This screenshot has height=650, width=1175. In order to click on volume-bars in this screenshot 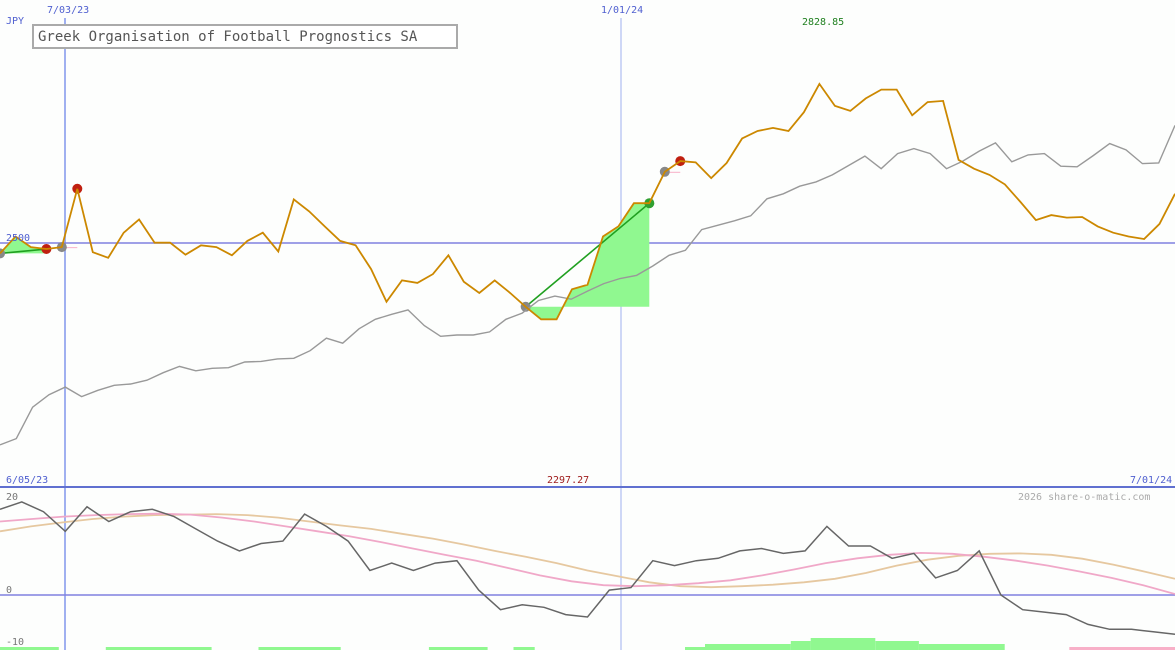, I will do `click(587, 644)`.